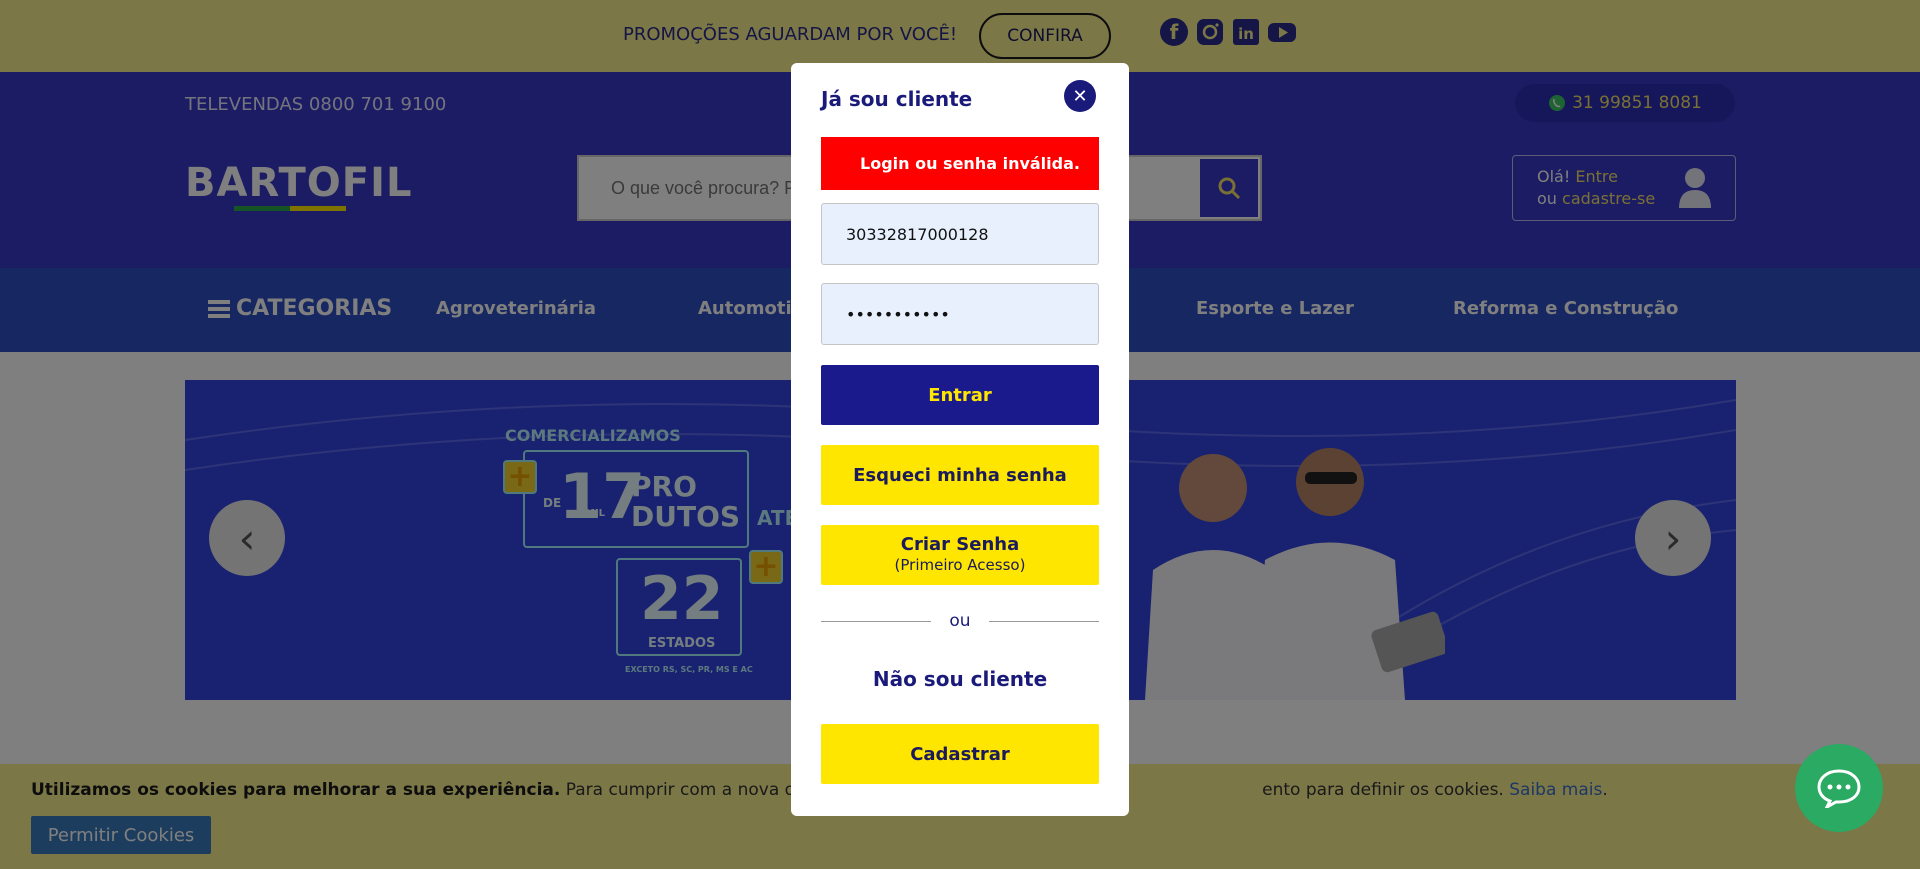 The height and width of the screenshot is (869, 1920). What do you see at coordinates (960, 565) in the screenshot?
I see `create-password-sub: (Primeiro Acesso)` at bounding box center [960, 565].